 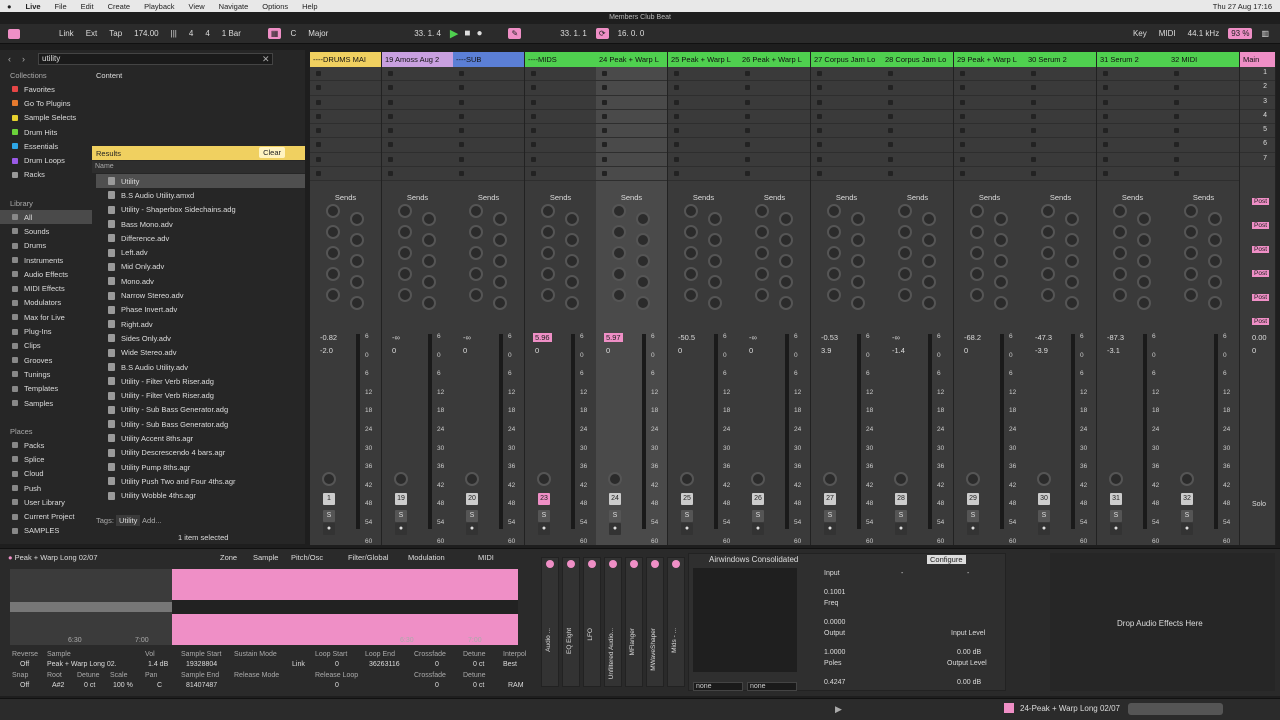 I want to click on volume-value: -∞, so click(x=396, y=337).